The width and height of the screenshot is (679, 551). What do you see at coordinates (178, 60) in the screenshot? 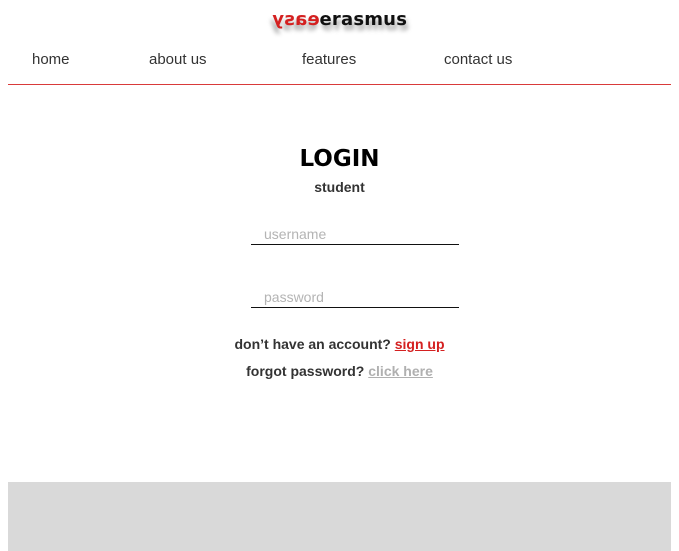
I see `nav-item-about-us: about us` at bounding box center [178, 60].